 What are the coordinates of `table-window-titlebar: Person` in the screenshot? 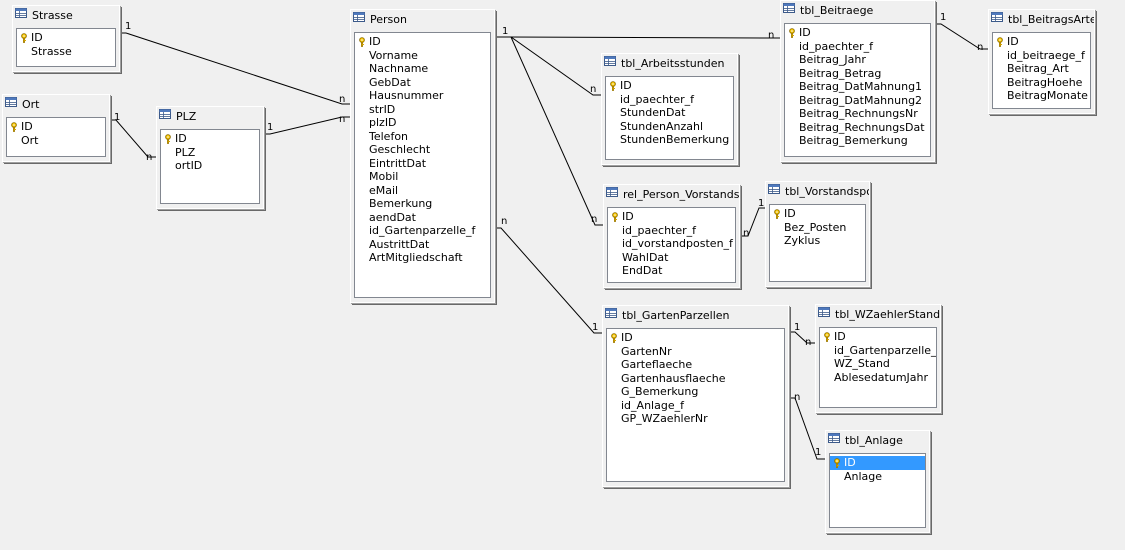 It's located at (422, 20).